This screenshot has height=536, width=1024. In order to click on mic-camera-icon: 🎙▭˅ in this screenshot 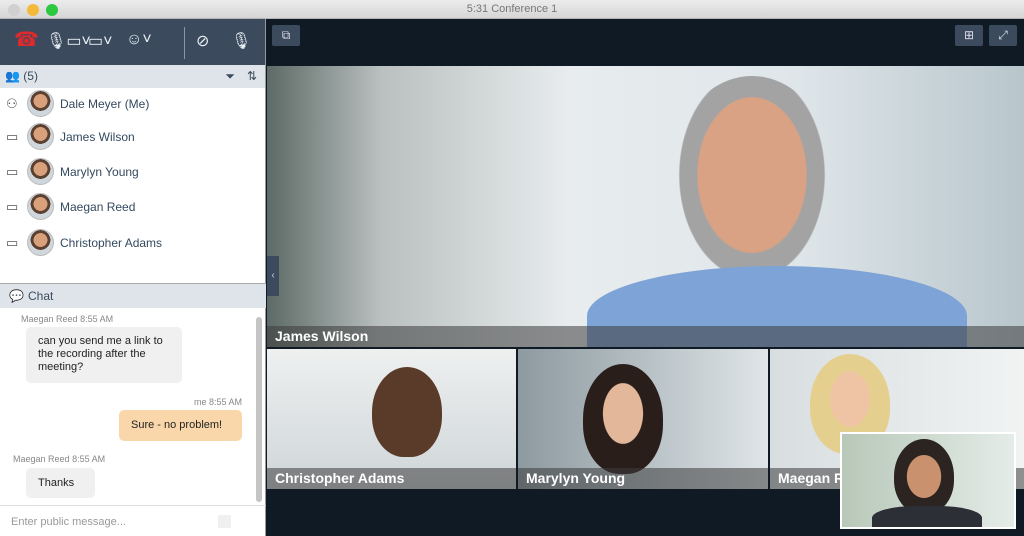, I will do `click(68, 41)`.